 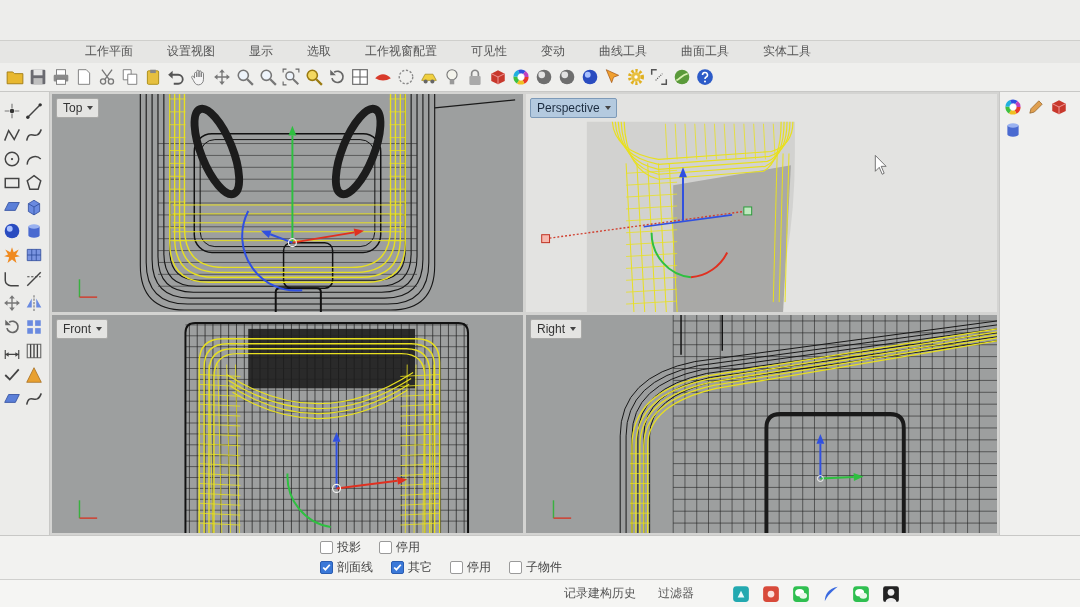 I want to click on status-pane: 记录建构历史, so click(x=600, y=593).